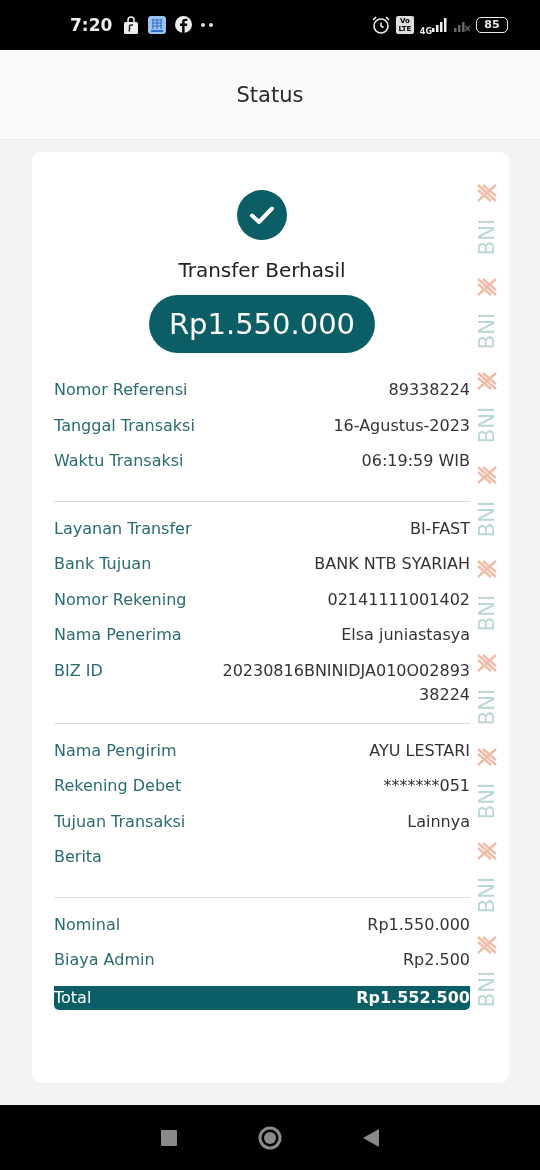 Image resolution: width=540 pixels, height=1170 pixels. What do you see at coordinates (440, 24) in the screenshot?
I see `signal-icon` at bounding box center [440, 24].